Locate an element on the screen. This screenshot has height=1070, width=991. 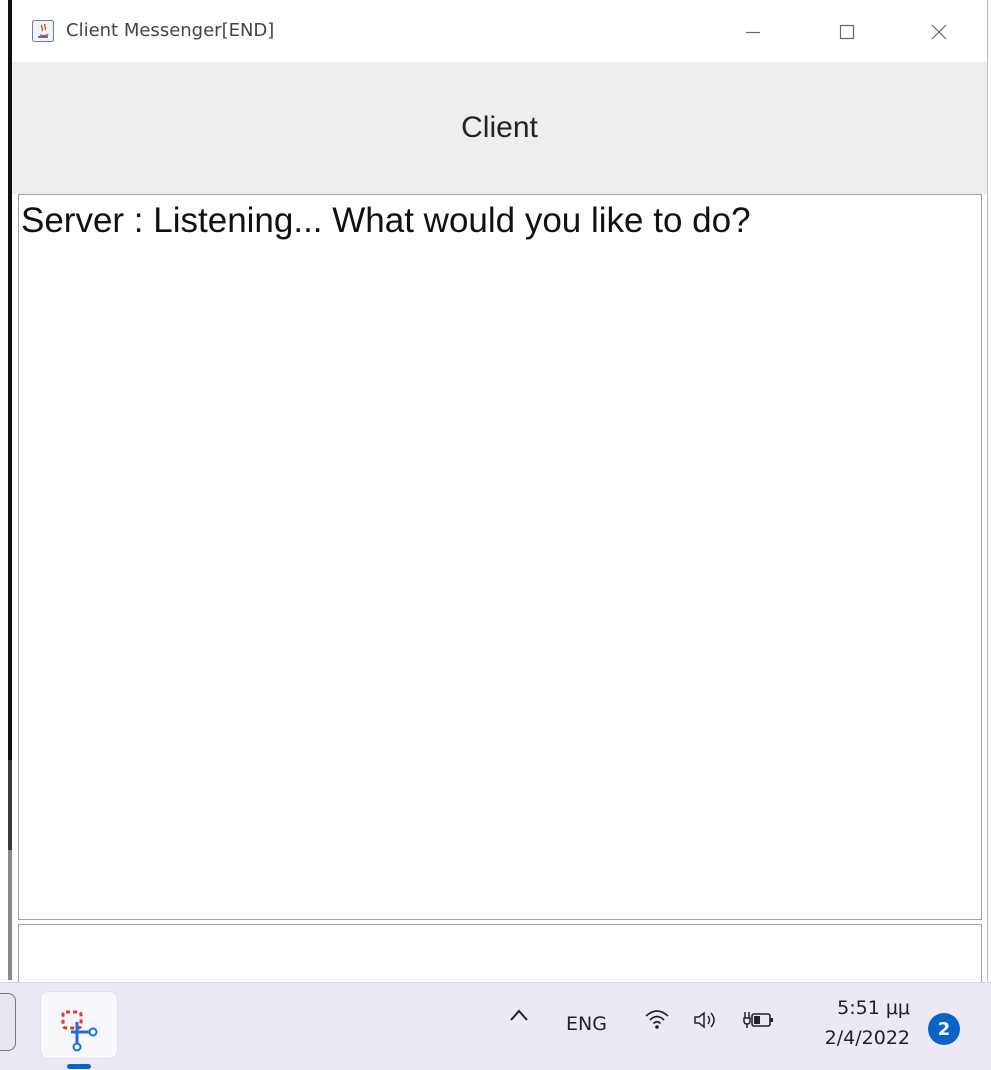
notification-badge: 2 is located at coordinates (944, 1029).